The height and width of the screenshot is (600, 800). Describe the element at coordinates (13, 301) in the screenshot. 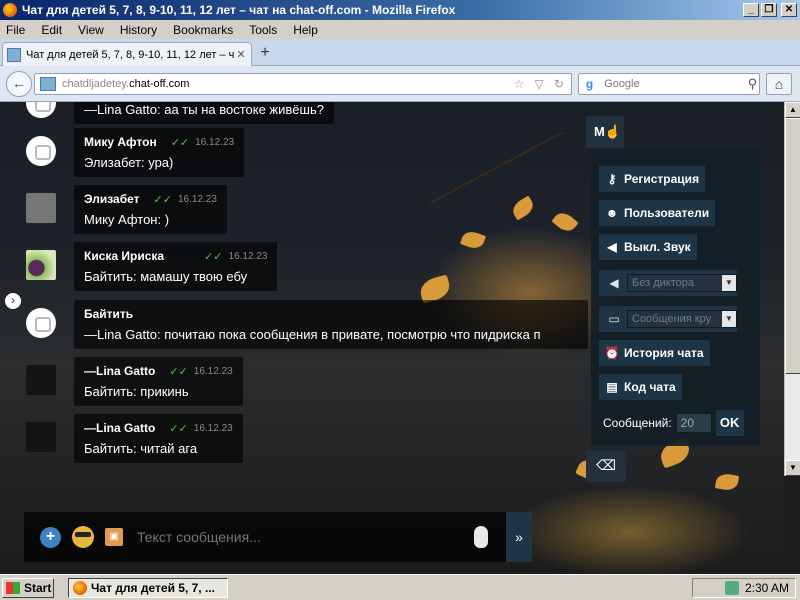

I see `side-panel-toggle: ›` at that location.